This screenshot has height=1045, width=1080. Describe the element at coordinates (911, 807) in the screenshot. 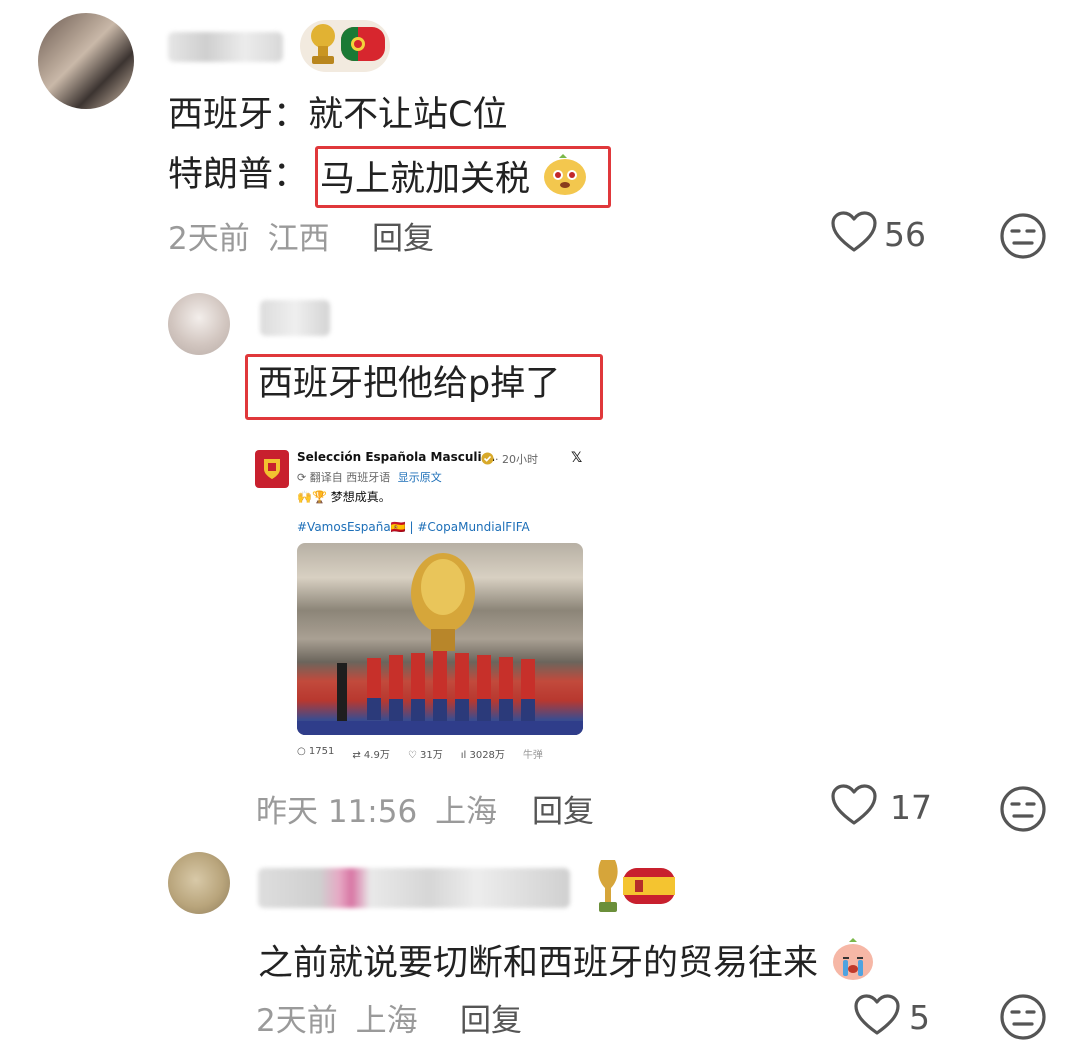

I see `like-count: 17` at that location.